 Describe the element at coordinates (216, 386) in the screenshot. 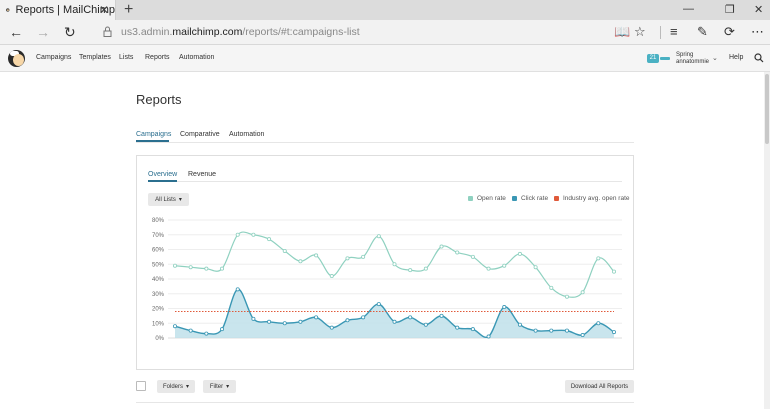

I see `filter-label: Filter` at that location.